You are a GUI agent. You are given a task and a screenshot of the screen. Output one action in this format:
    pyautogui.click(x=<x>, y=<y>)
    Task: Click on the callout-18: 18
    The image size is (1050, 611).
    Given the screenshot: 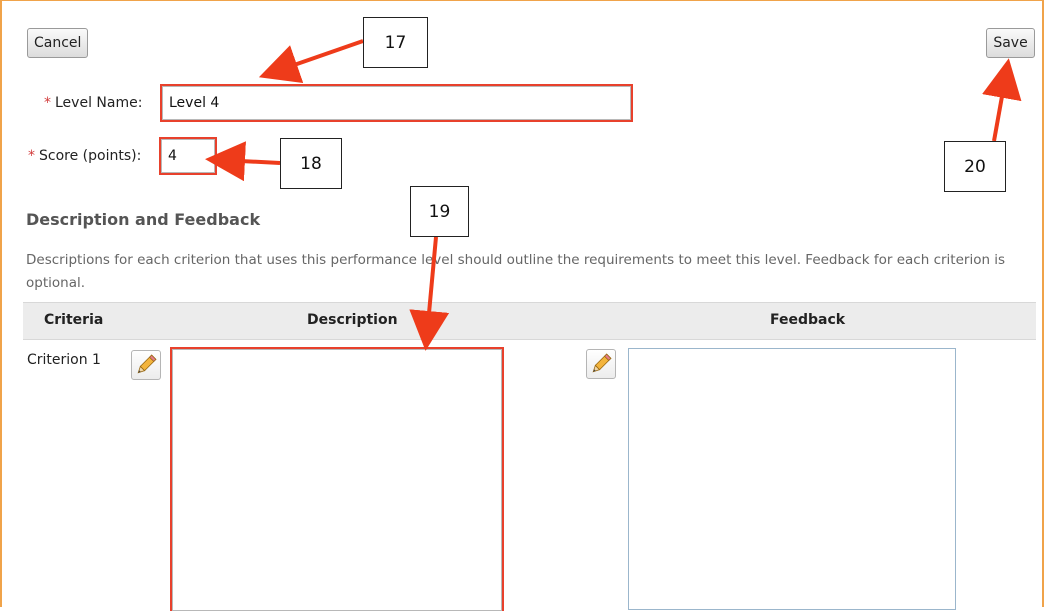 What is the action you would take?
    pyautogui.click(x=311, y=163)
    